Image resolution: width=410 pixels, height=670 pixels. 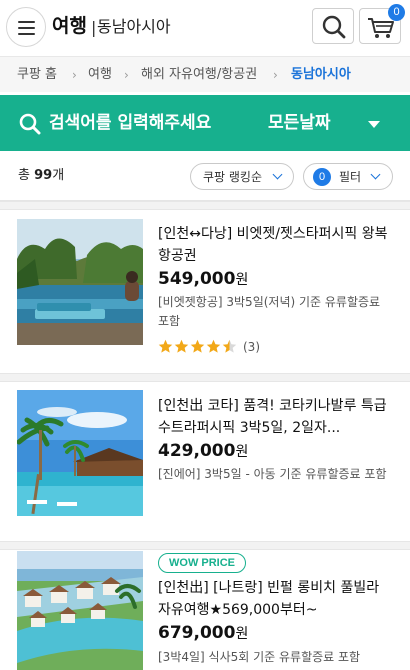 I want to click on result-count-number: 99, so click(x=43, y=175).